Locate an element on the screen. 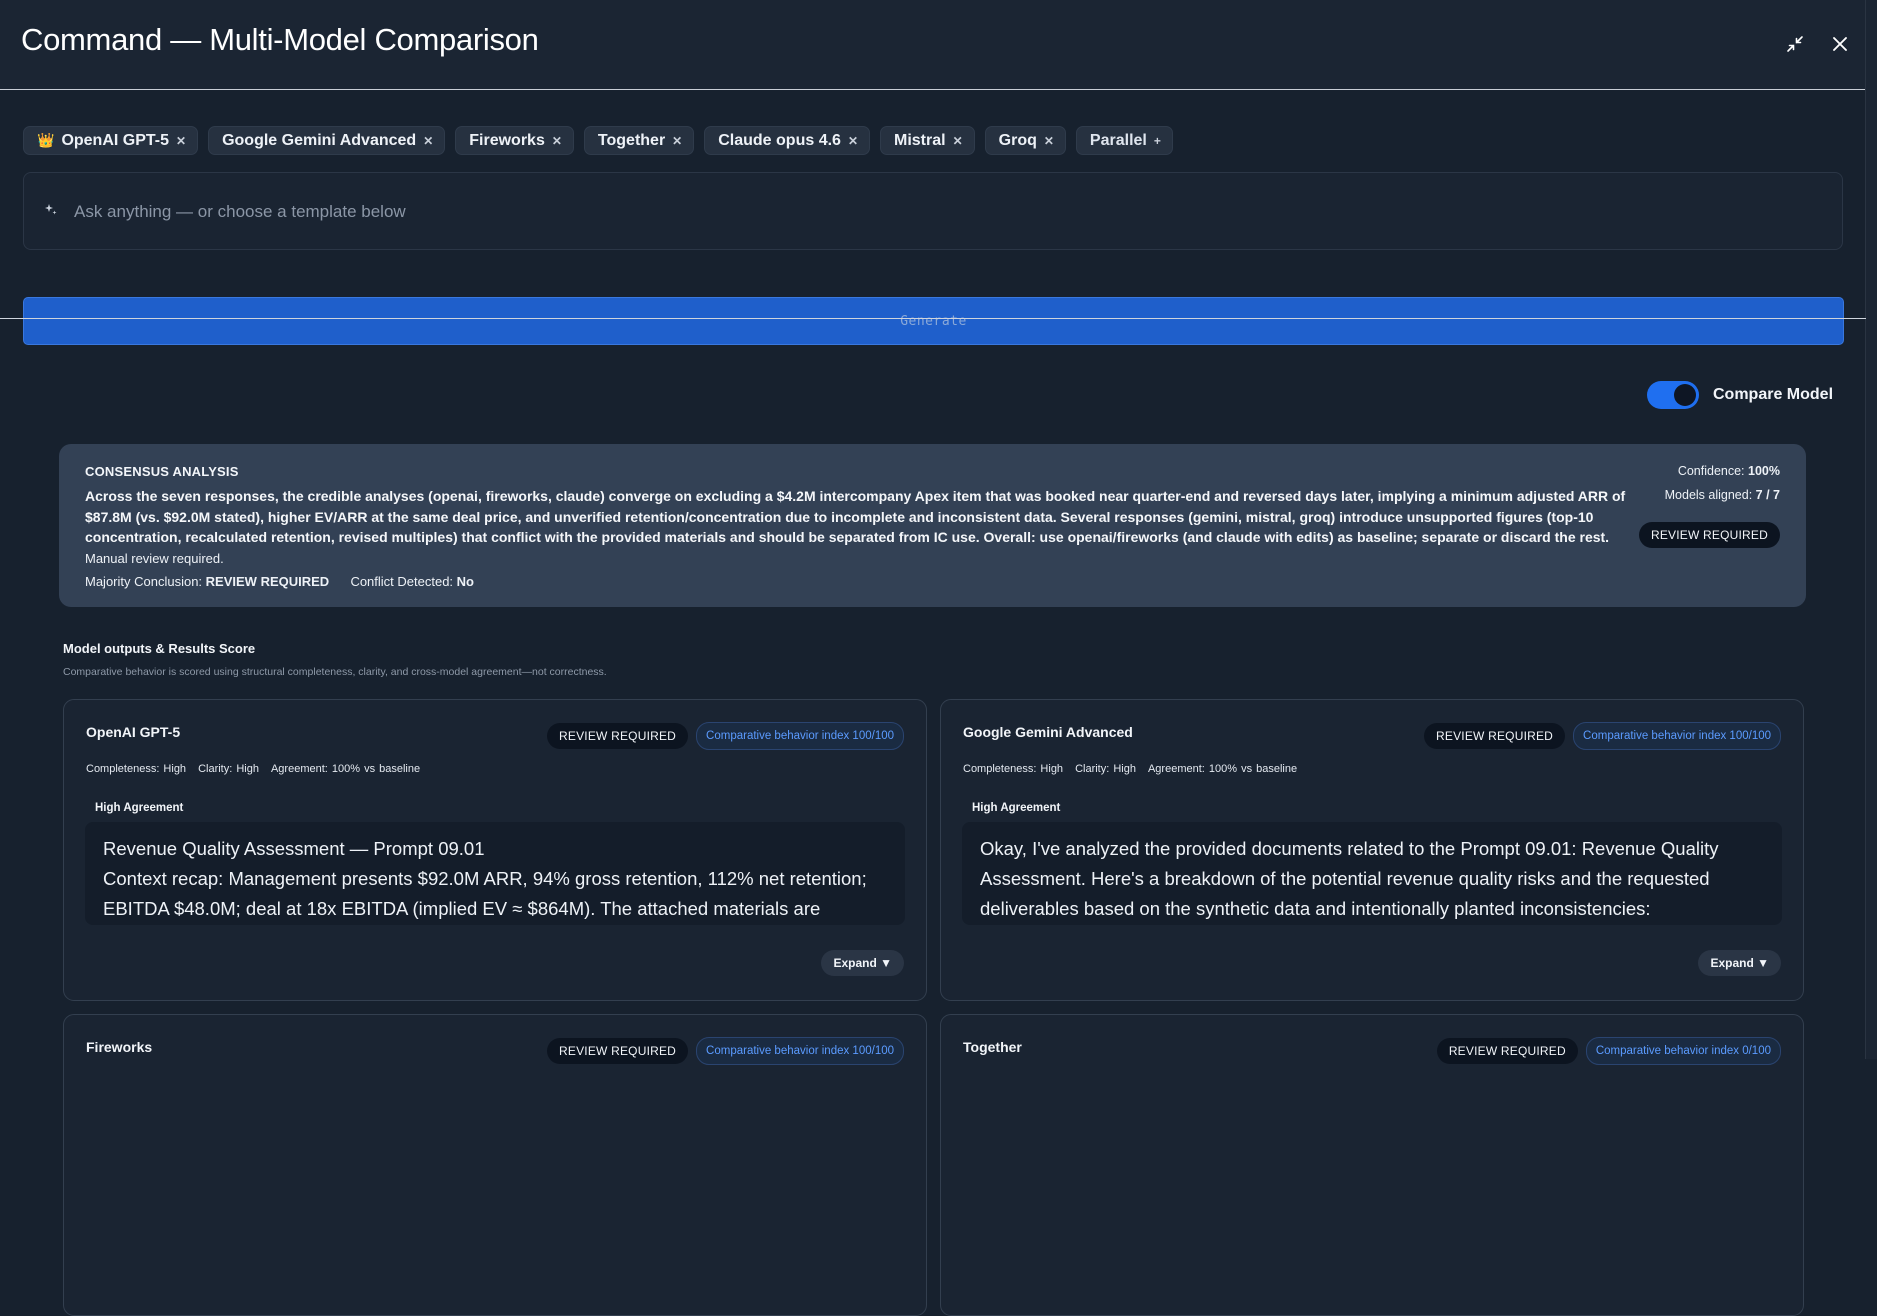 This screenshot has width=1877, height=1316. confidence-readout: Confidence: 100% is located at coordinates (1729, 471).